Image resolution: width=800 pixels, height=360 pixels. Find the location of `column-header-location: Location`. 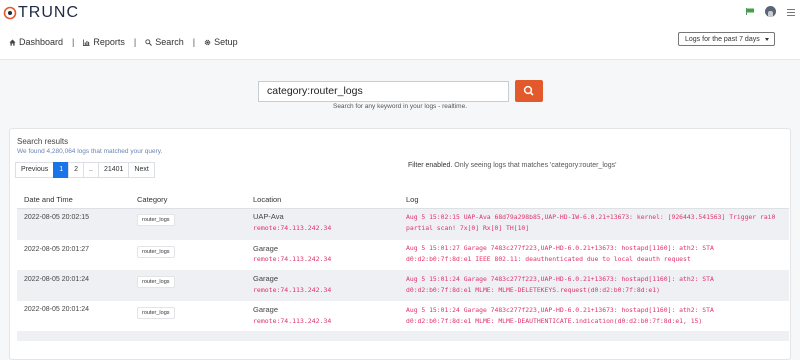

column-header-location: Location is located at coordinates (267, 199).